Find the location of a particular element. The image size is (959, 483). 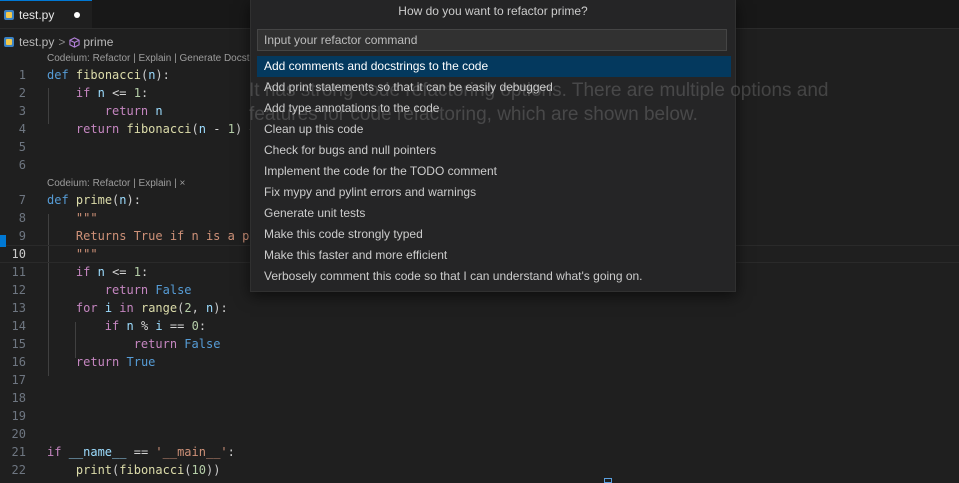

refactor-option: Fix mypy and pylint errors and warnings is located at coordinates (494, 192).